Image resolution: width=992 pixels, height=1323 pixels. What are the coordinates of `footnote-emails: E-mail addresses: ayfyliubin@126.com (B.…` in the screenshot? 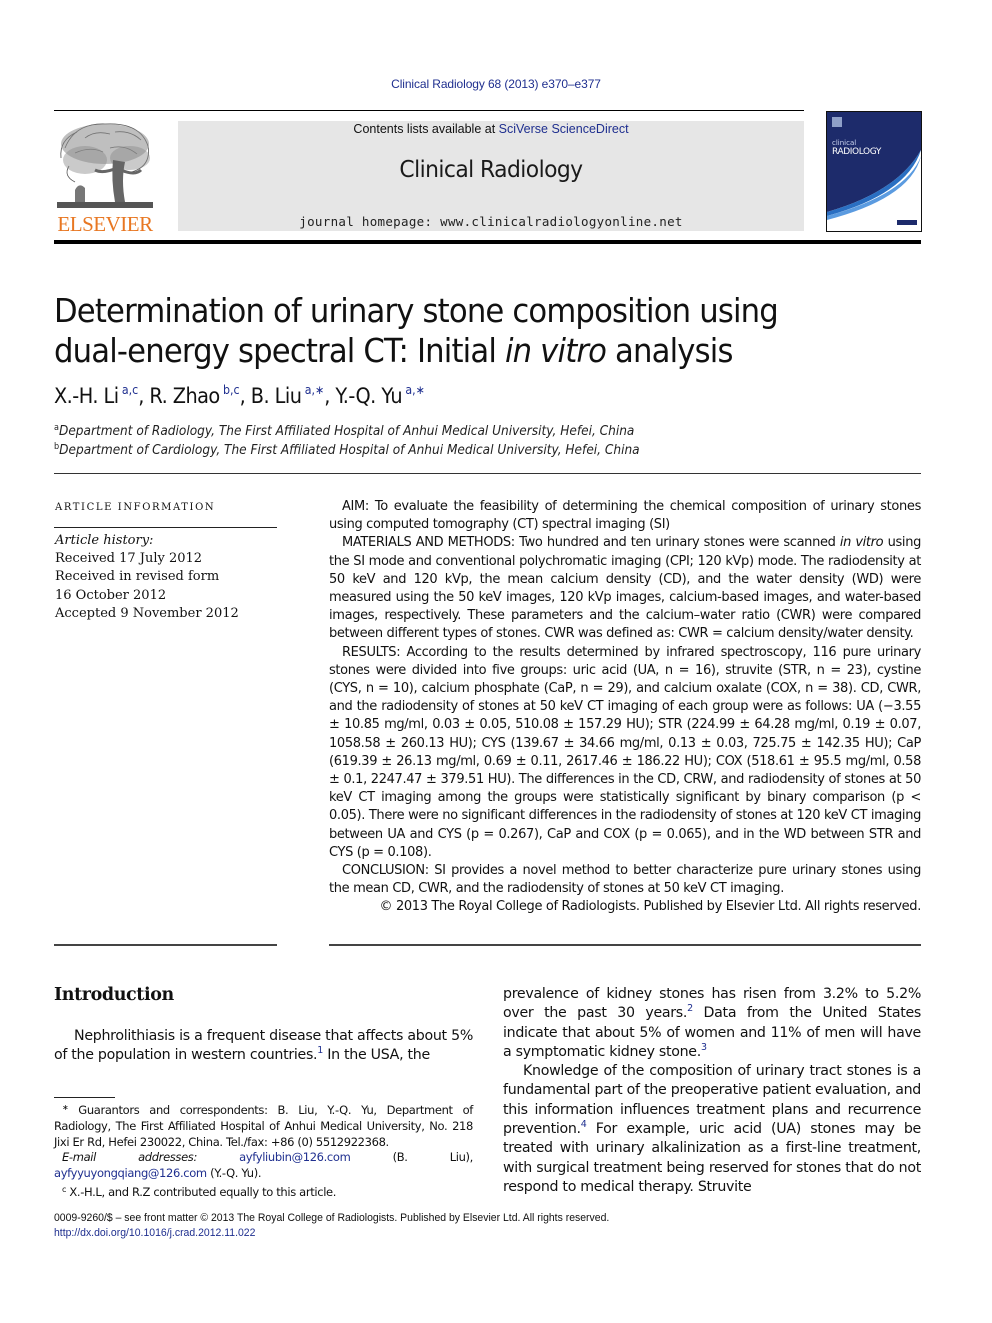 It's located at (263, 1166).